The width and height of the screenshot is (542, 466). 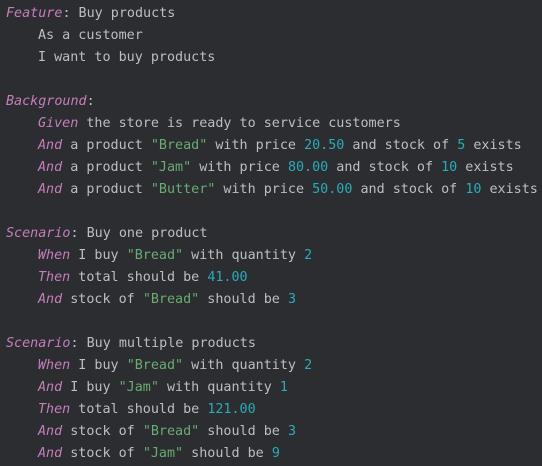 I want to click on code-line: Then total should be 41.00, so click(x=274, y=278).